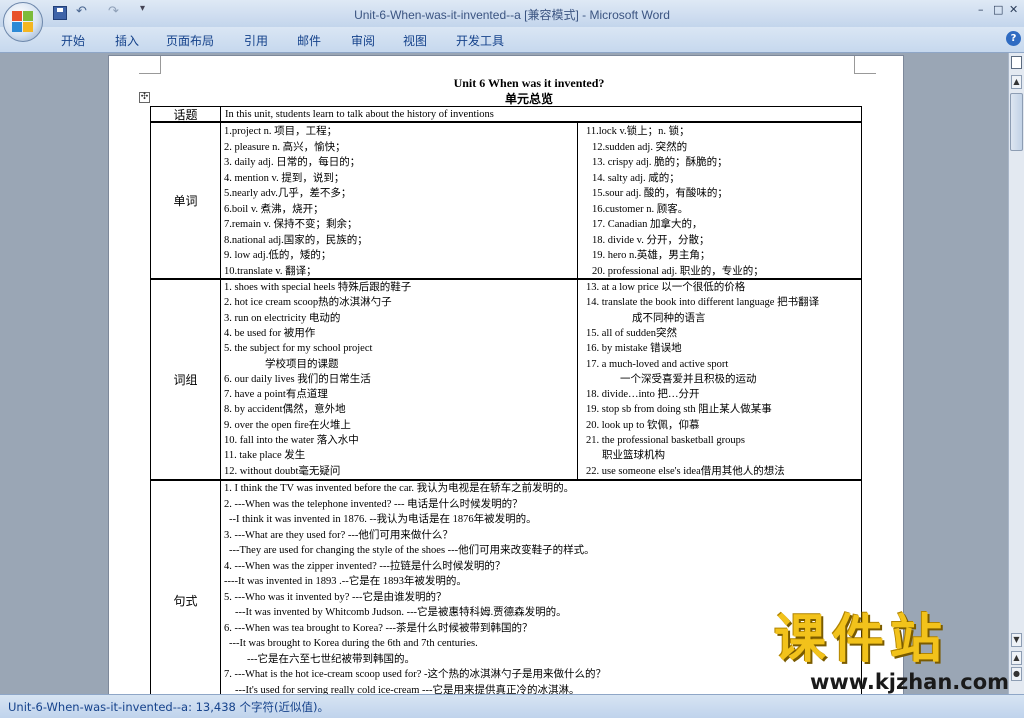  Describe the element at coordinates (638, 131) in the screenshot. I see `vocab-item: 11.lock v.锁上；n. 锁；` at that location.